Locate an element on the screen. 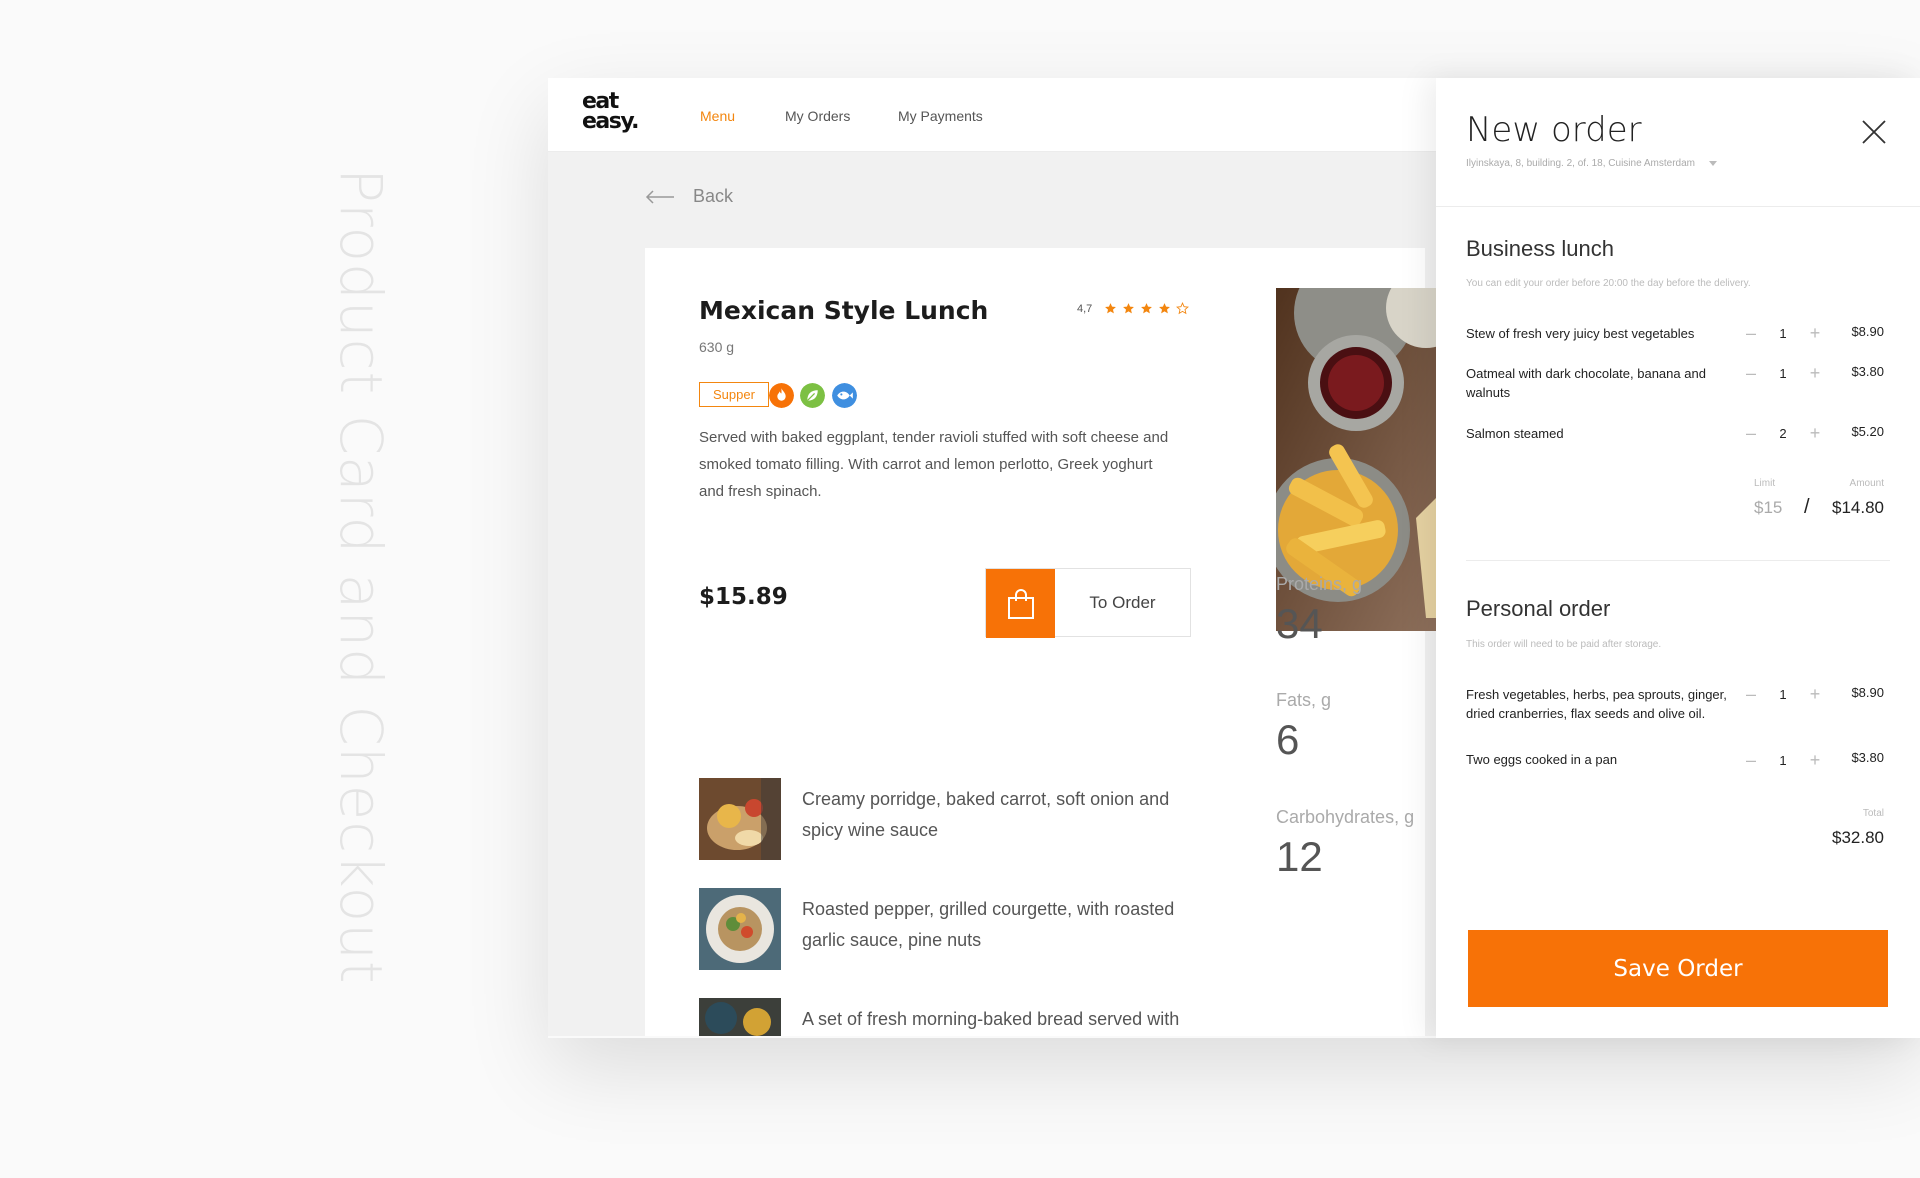  nutrition-value: 12 is located at coordinates (1299, 856).